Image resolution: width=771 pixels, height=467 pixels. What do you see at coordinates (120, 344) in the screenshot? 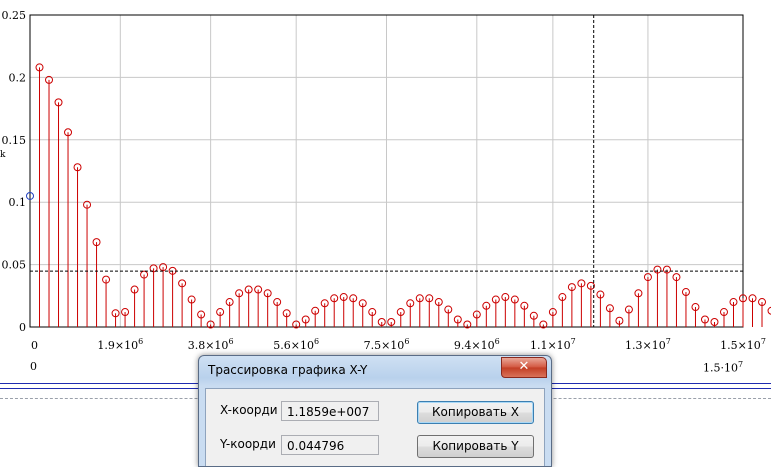
I see `x-tick-label: 1.9×106` at bounding box center [120, 344].